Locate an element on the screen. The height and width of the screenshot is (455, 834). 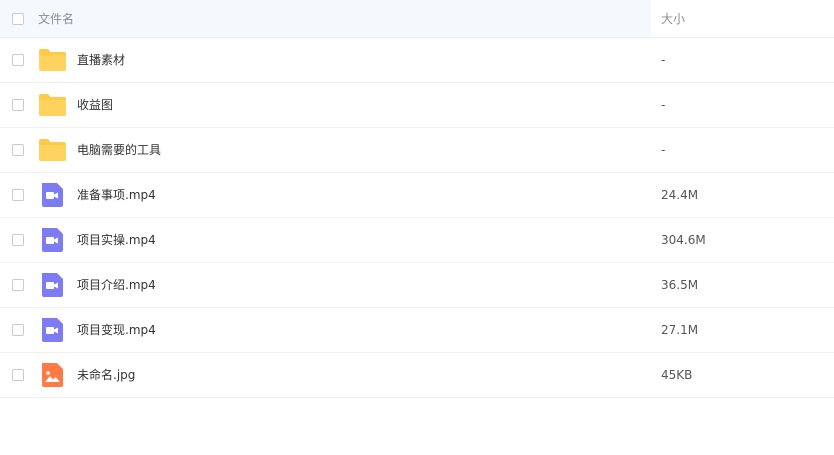
table-row: 项目变现.mp4 27.1M is located at coordinates (417, 330).